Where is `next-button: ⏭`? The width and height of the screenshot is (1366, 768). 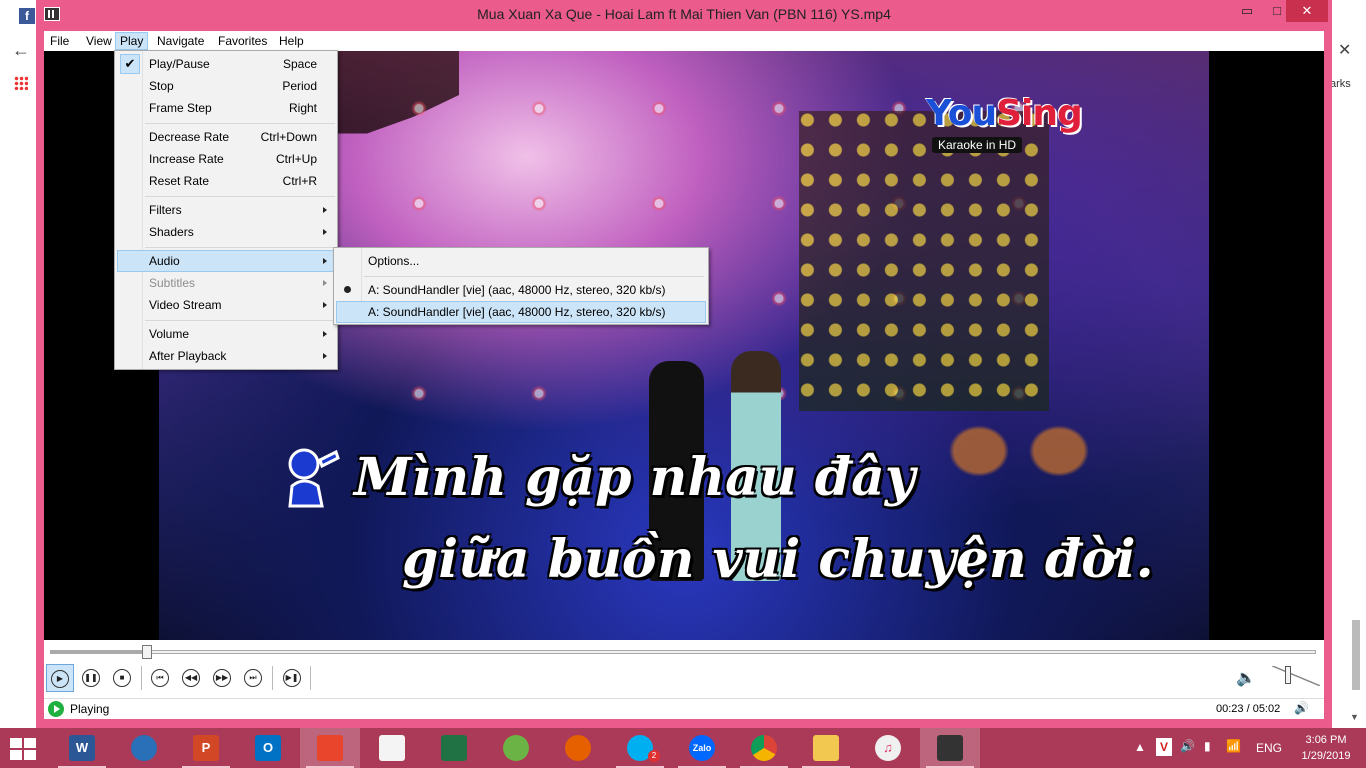
next-button: ⏭ is located at coordinates (253, 678).